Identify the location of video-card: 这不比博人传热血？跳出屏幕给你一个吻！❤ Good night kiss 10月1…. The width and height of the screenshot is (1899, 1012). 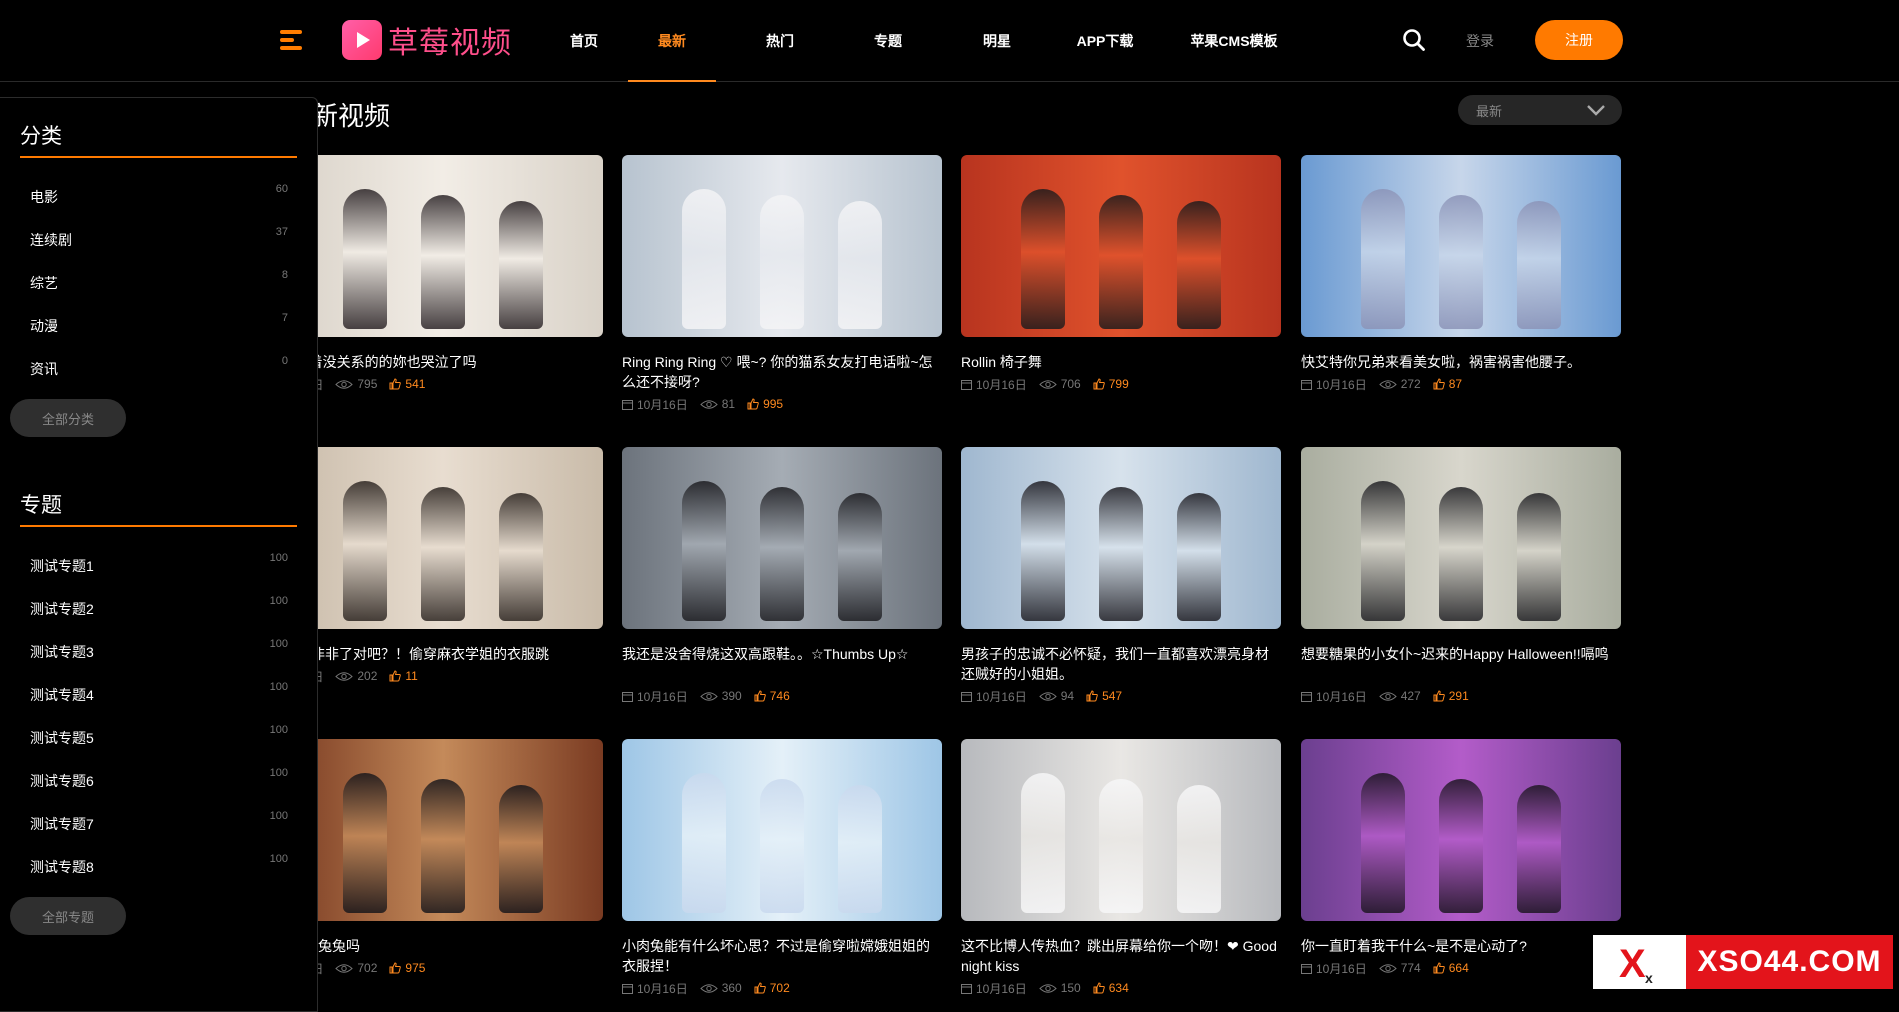
(1121, 869).